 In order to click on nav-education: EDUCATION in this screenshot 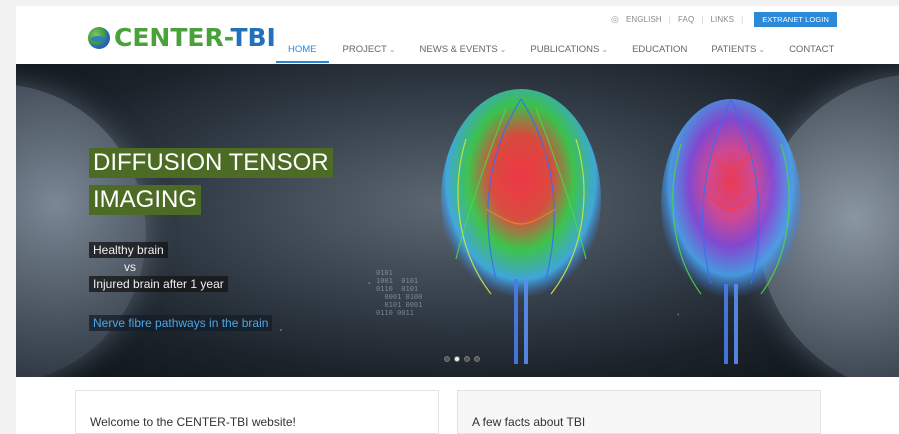, I will do `click(659, 49)`.